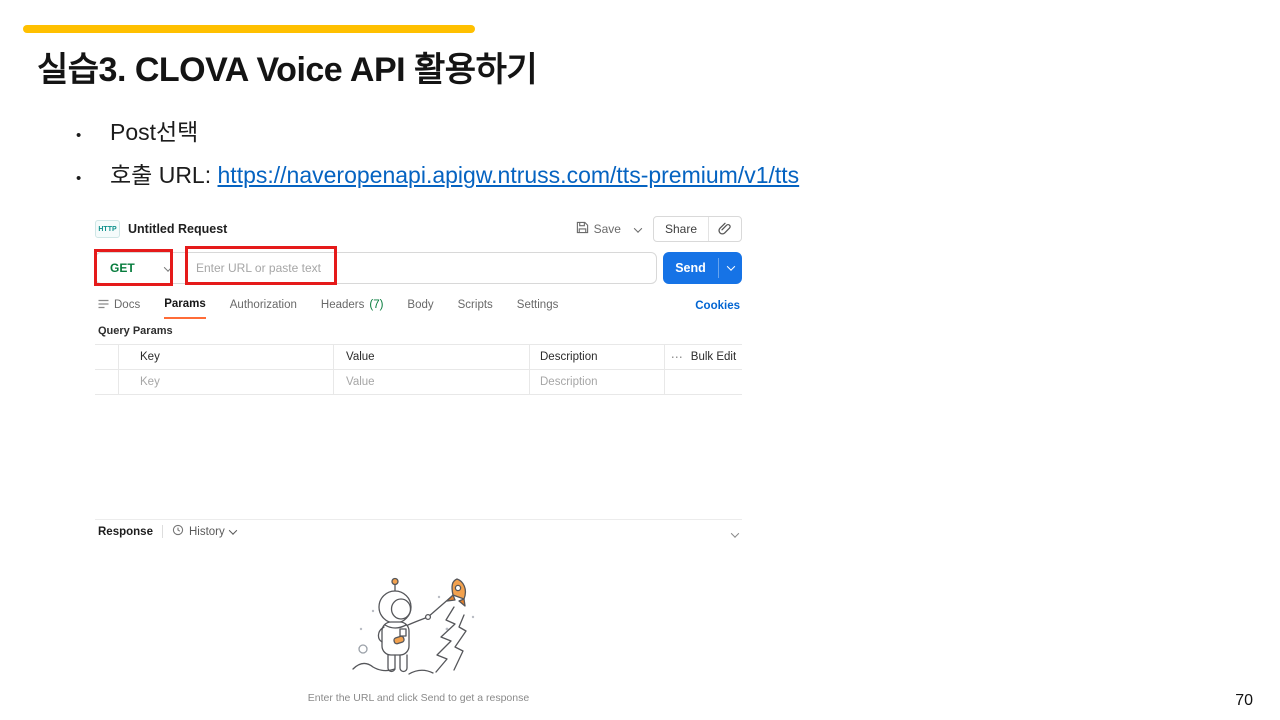 This screenshot has width=1280, height=720. Describe the element at coordinates (713, 357) in the screenshot. I see `bulk-edit-label: Bulk Edit` at that location.